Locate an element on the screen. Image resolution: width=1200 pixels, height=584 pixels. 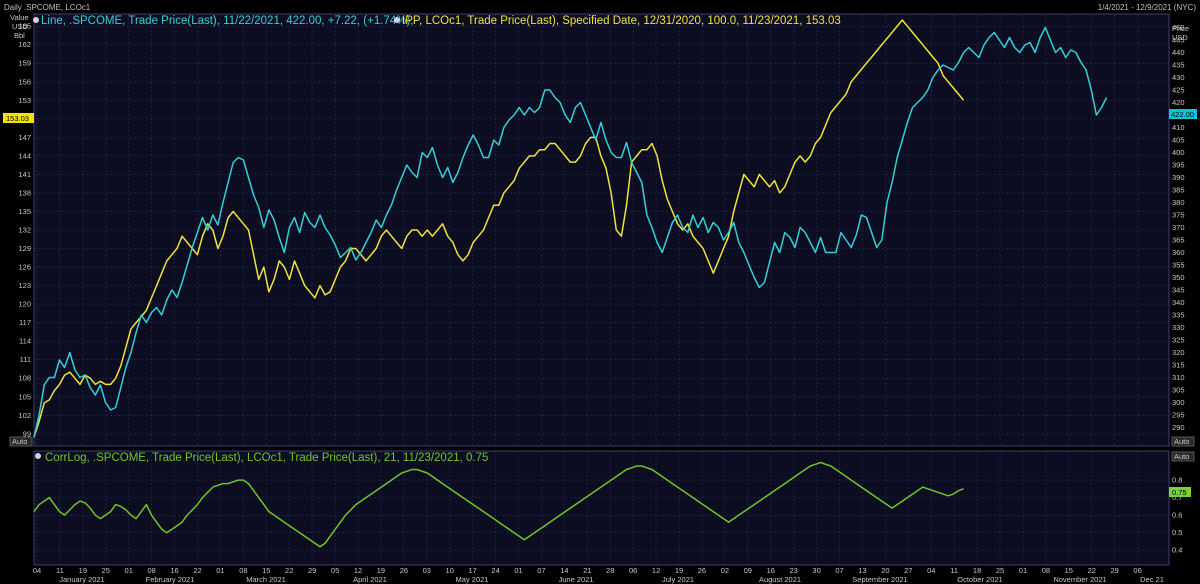
left-last-value-tag: 153.03 is located at coordinates (18, 118).